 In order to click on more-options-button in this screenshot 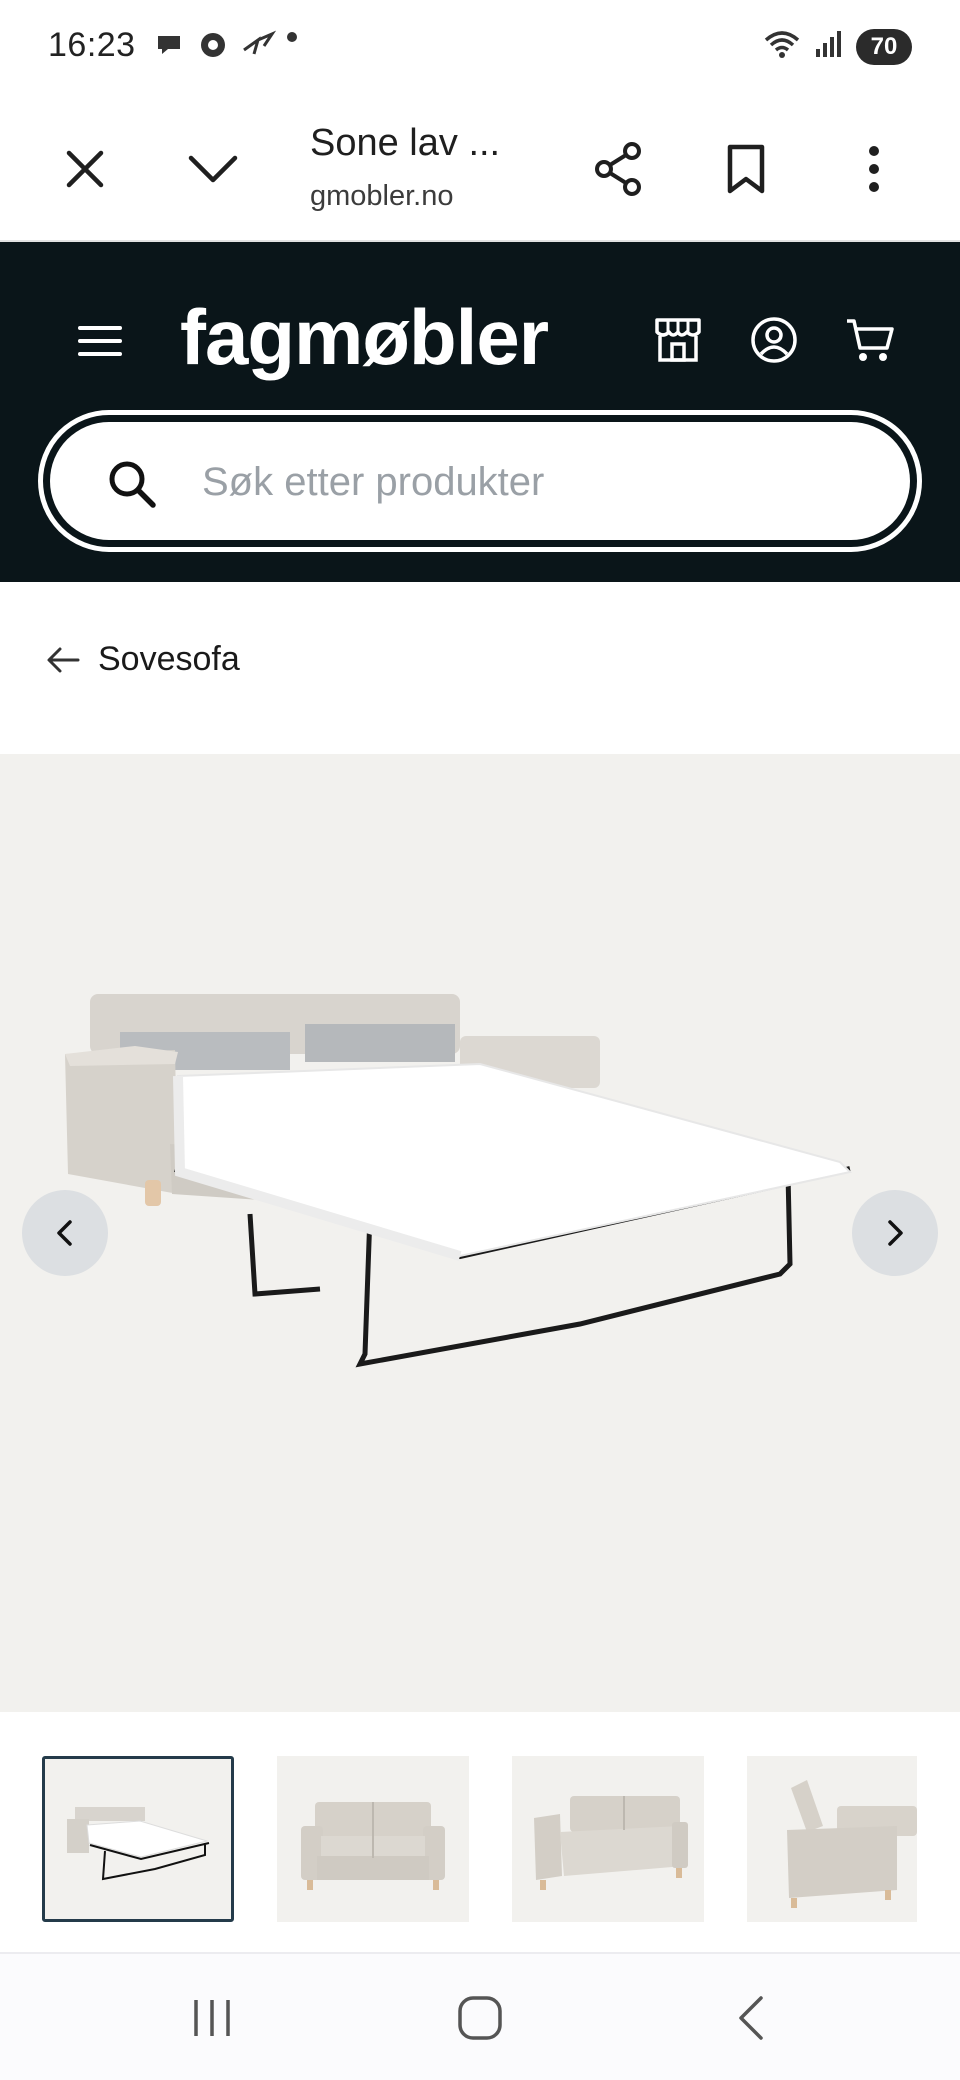, I will do `click(874, 169)`.